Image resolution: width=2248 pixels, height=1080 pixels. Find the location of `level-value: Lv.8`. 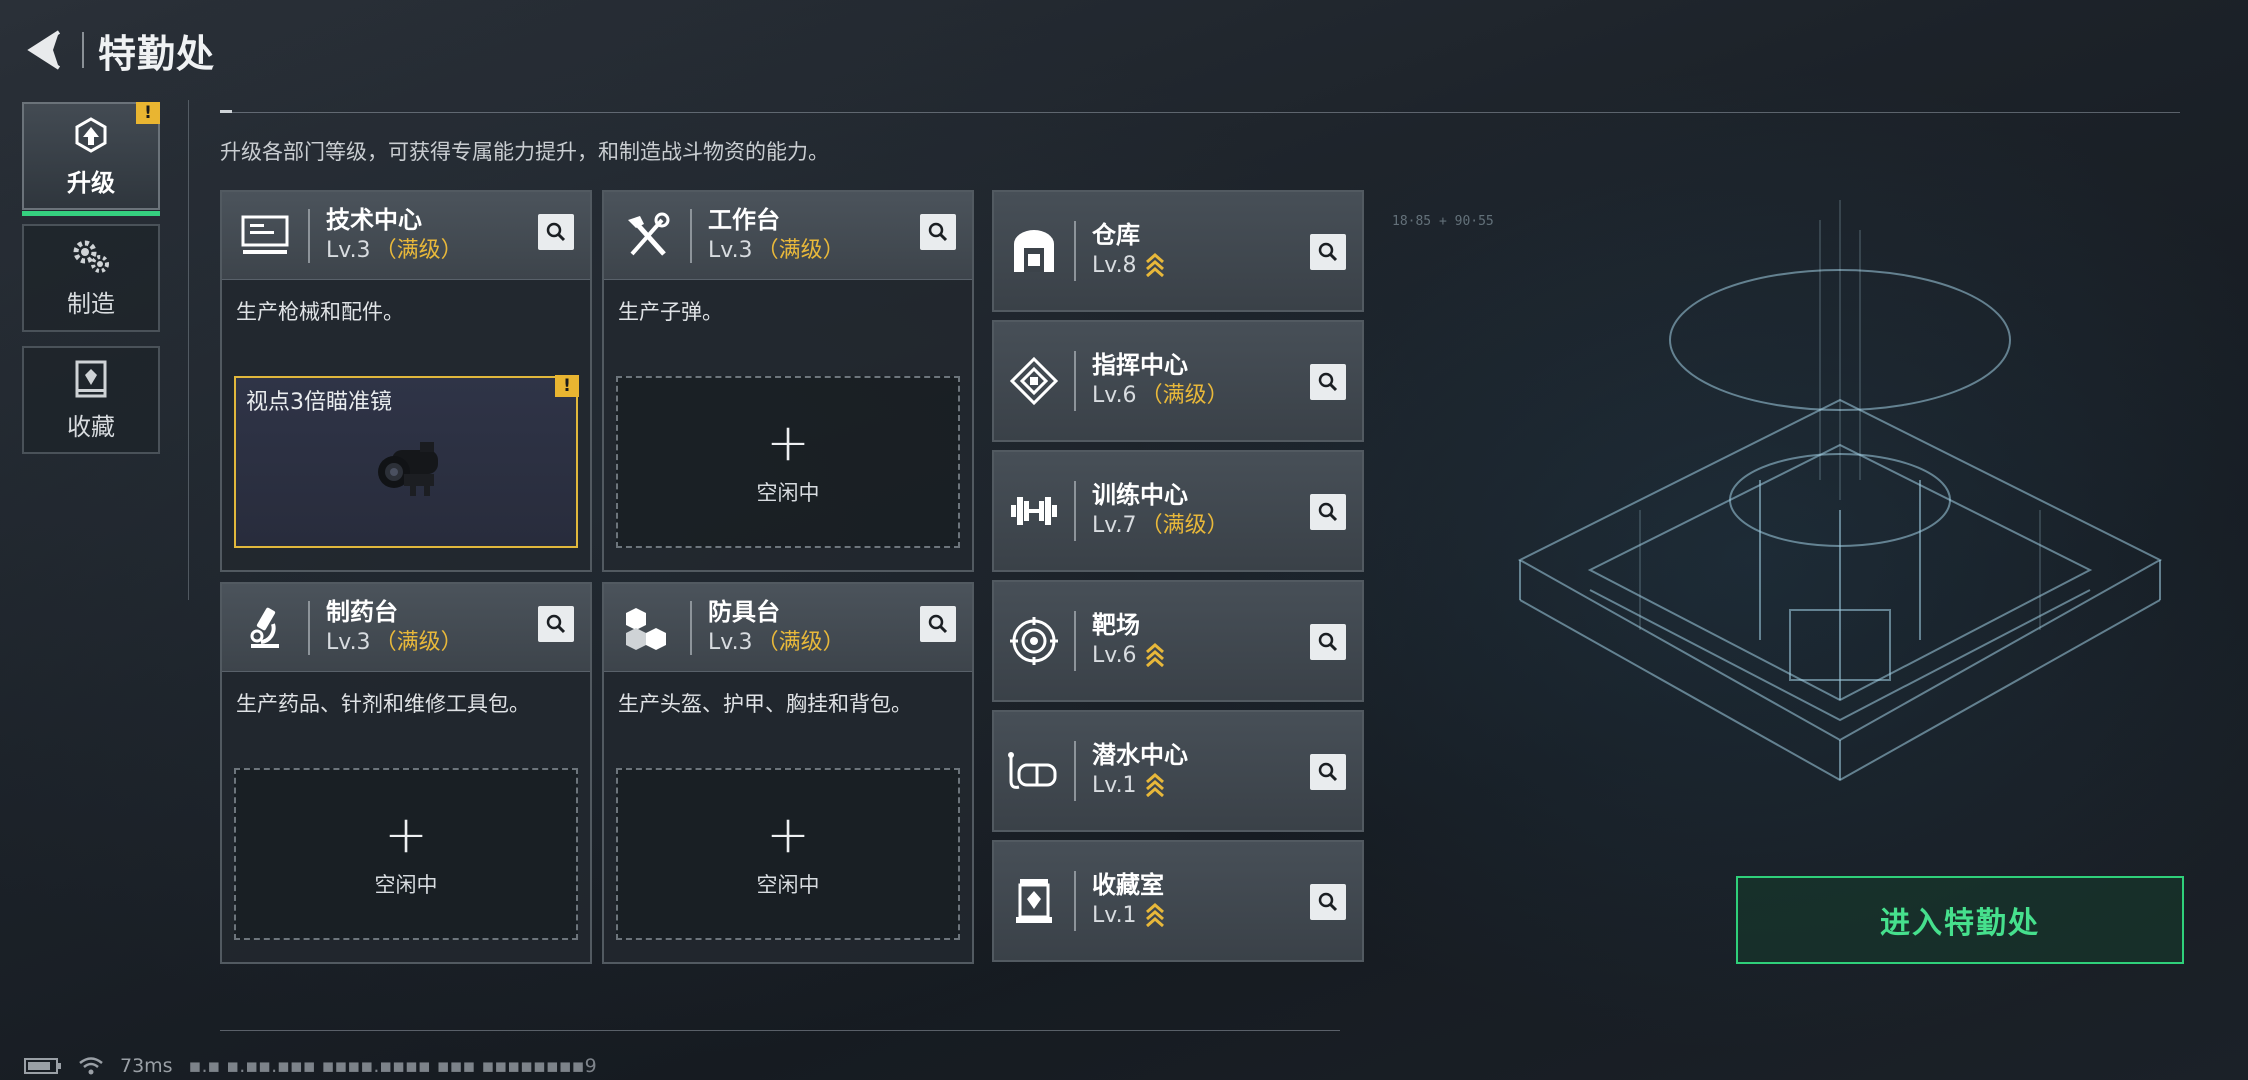

level-value: Lv.8 is located at coordinates (1114, 265).